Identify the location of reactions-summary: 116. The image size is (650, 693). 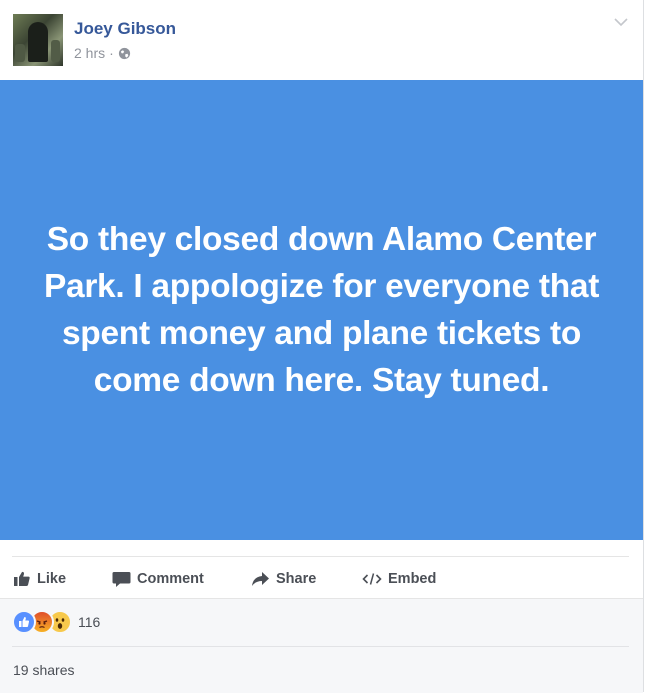
(56, 622).